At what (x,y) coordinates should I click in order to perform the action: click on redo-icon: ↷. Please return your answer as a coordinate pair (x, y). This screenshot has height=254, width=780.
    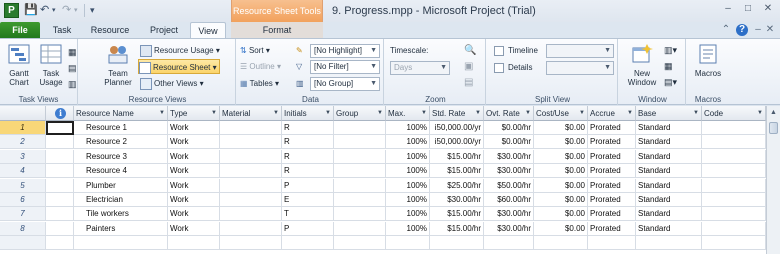
    Looking at the image, I should click on (66, 10).